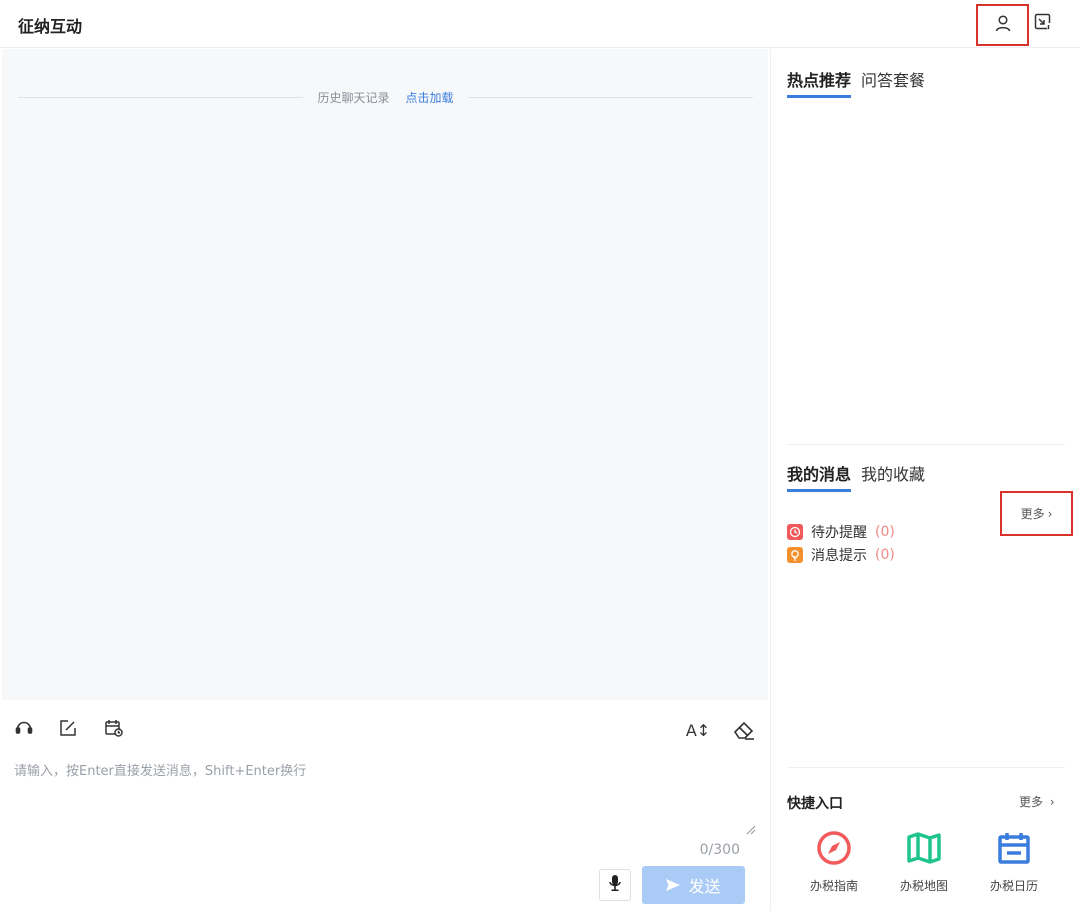 The width and height of the screenshot is (1080, 913). I want to click on headset-icon, so click(24, 730).